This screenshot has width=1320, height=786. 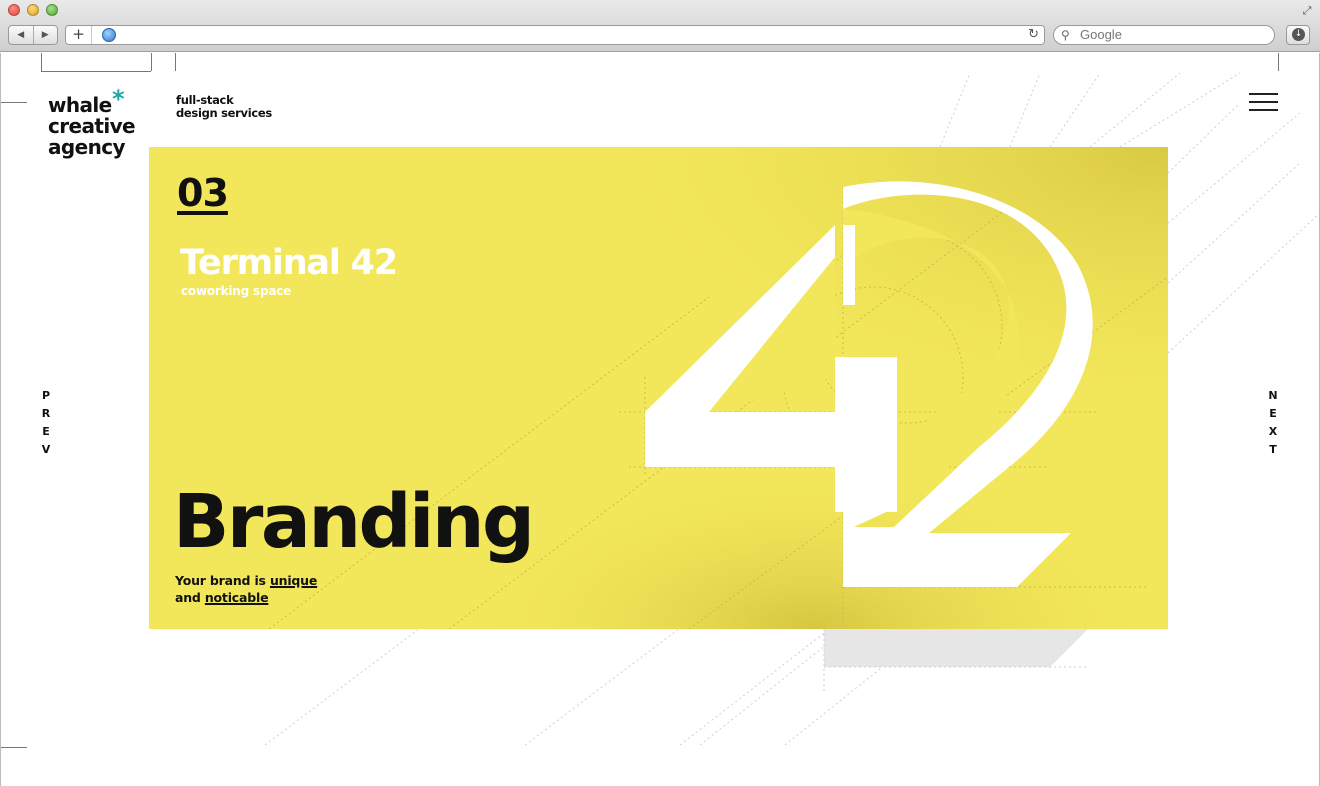 I want to click on desc-text: Your brand is, so click(x=222, y=580).